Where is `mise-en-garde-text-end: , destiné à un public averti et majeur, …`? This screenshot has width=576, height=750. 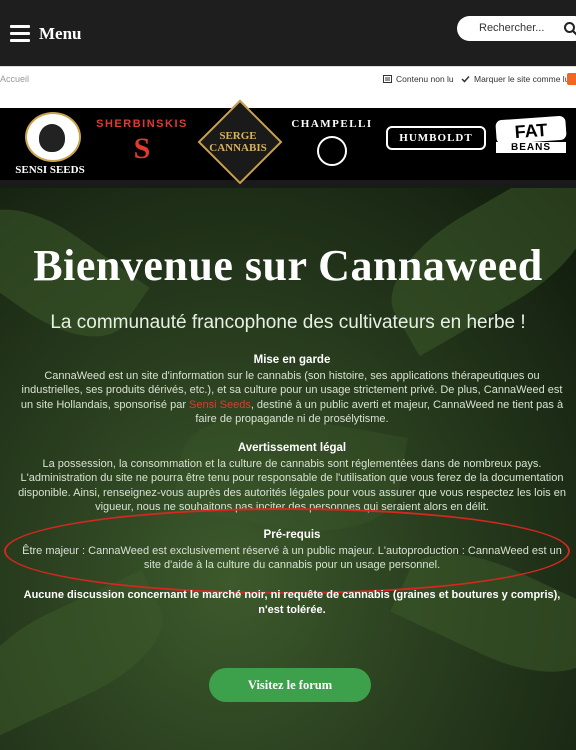 mise-en-garde-text-end: , destiné à un public averti et majeur, … is located at coordinates (379, 412).